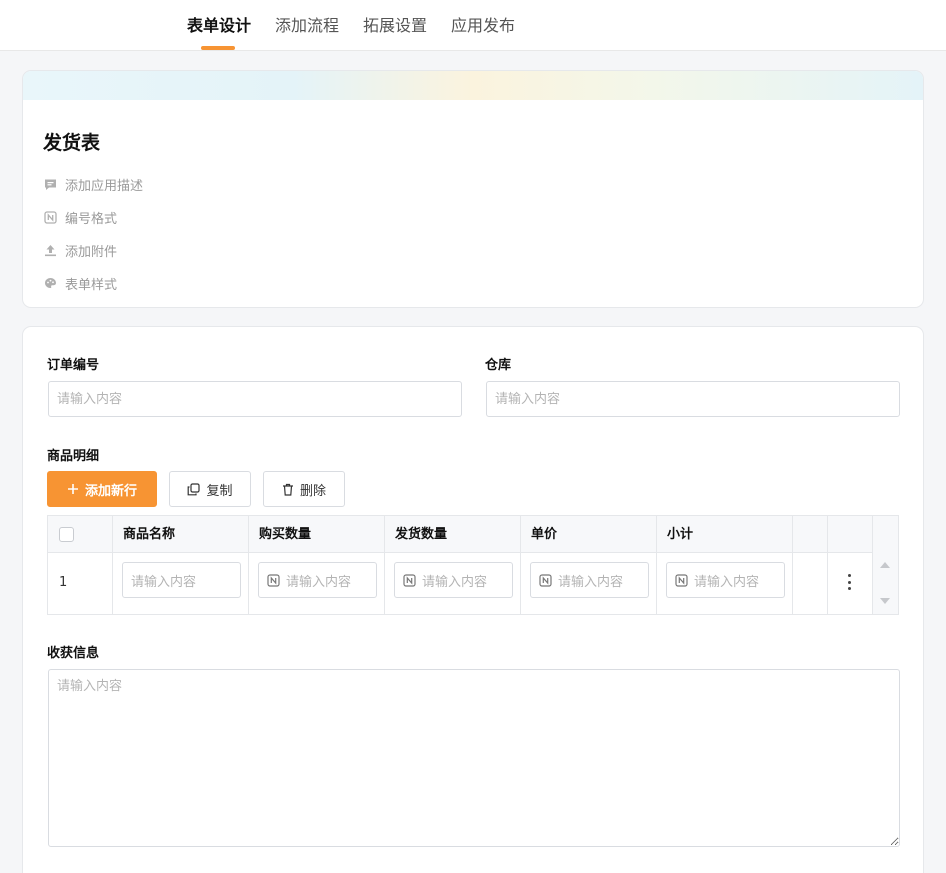 The height and width of the screenshot is (873, 946). Describe the element at coordinates (50, 218) in the screenshot. I see `number-format-icon` at that location.